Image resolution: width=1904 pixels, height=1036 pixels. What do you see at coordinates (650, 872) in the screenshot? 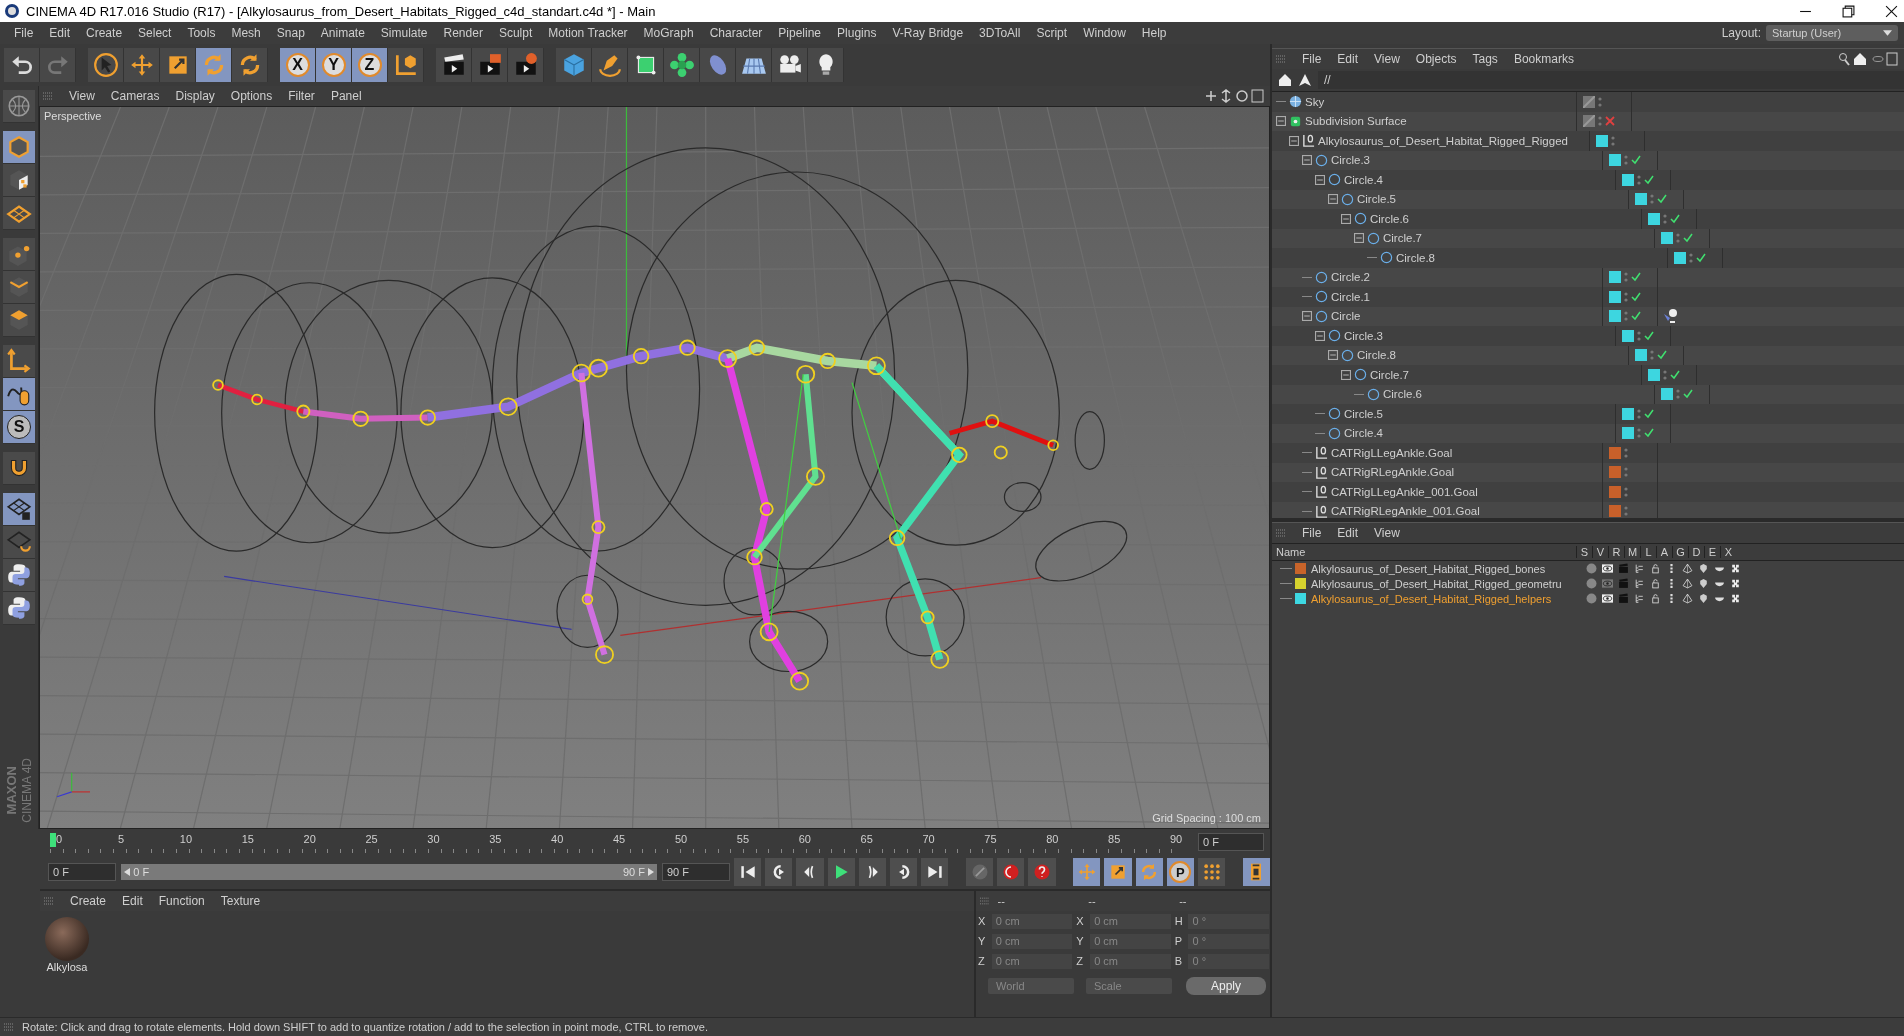
I see `arrow-right-icon` at bounding box center [650, 872].